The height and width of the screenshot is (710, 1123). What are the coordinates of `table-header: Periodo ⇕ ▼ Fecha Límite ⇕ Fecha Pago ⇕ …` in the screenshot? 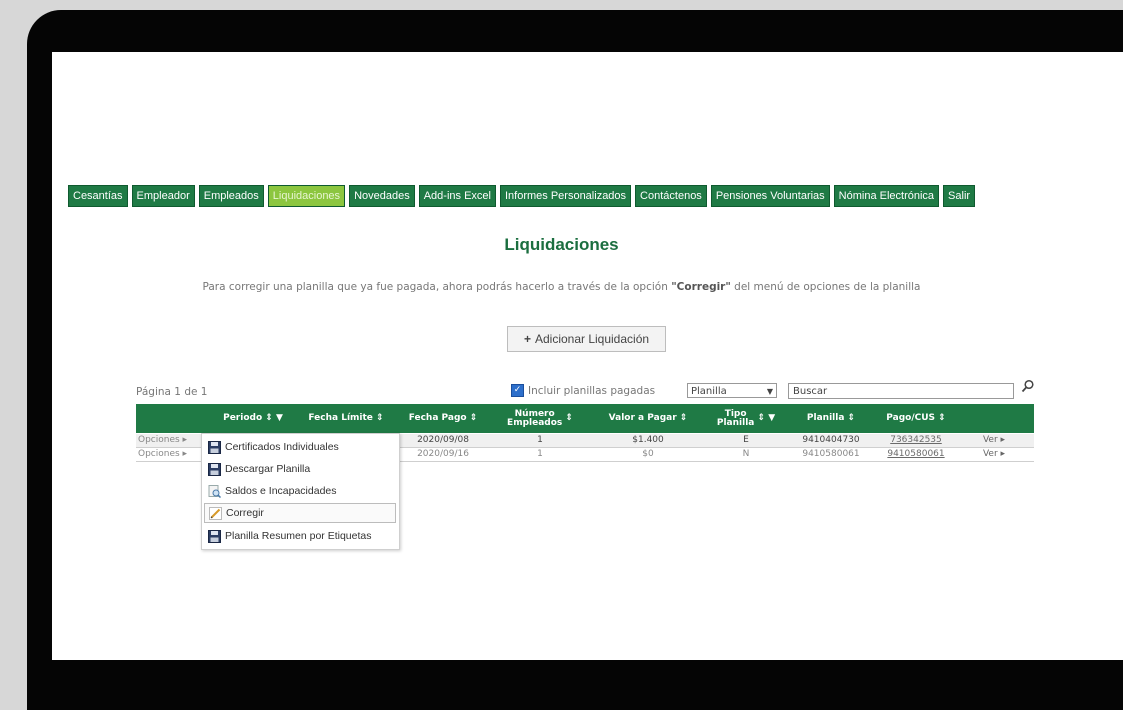 It's located at (585, 418).